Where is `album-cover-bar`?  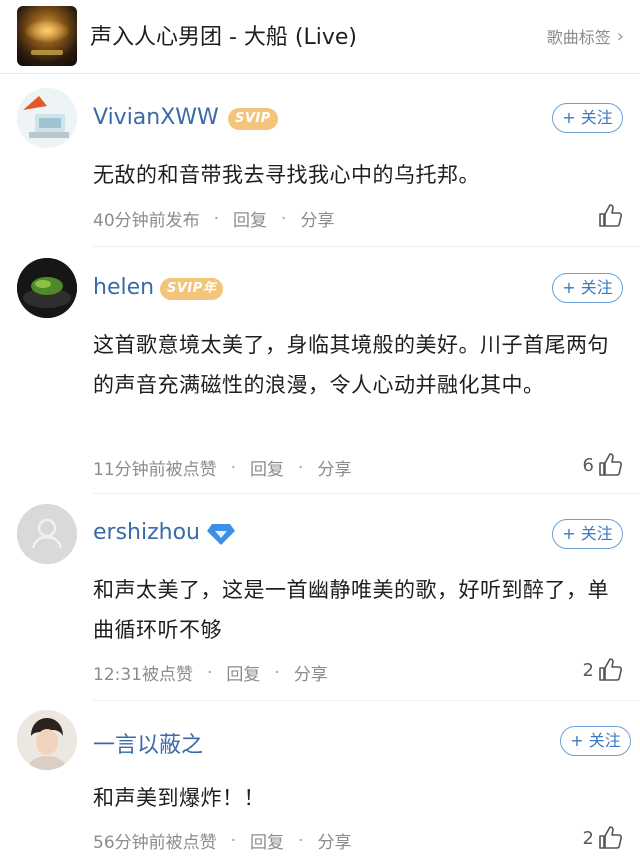
album-cover-bar is located at coordinates (47, 52).